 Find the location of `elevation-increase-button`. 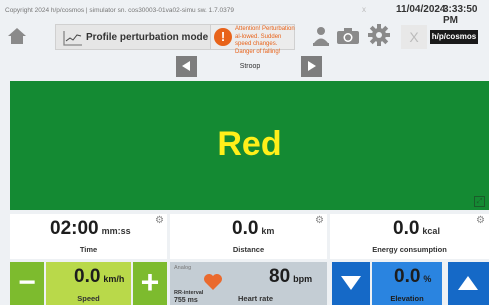

elevation-increase-button is located at coordinates (468, 283).